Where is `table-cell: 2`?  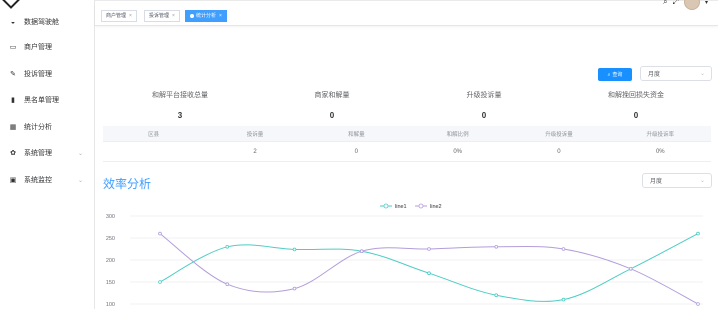 table-cell: 2 is located at coordinates (255, 151).